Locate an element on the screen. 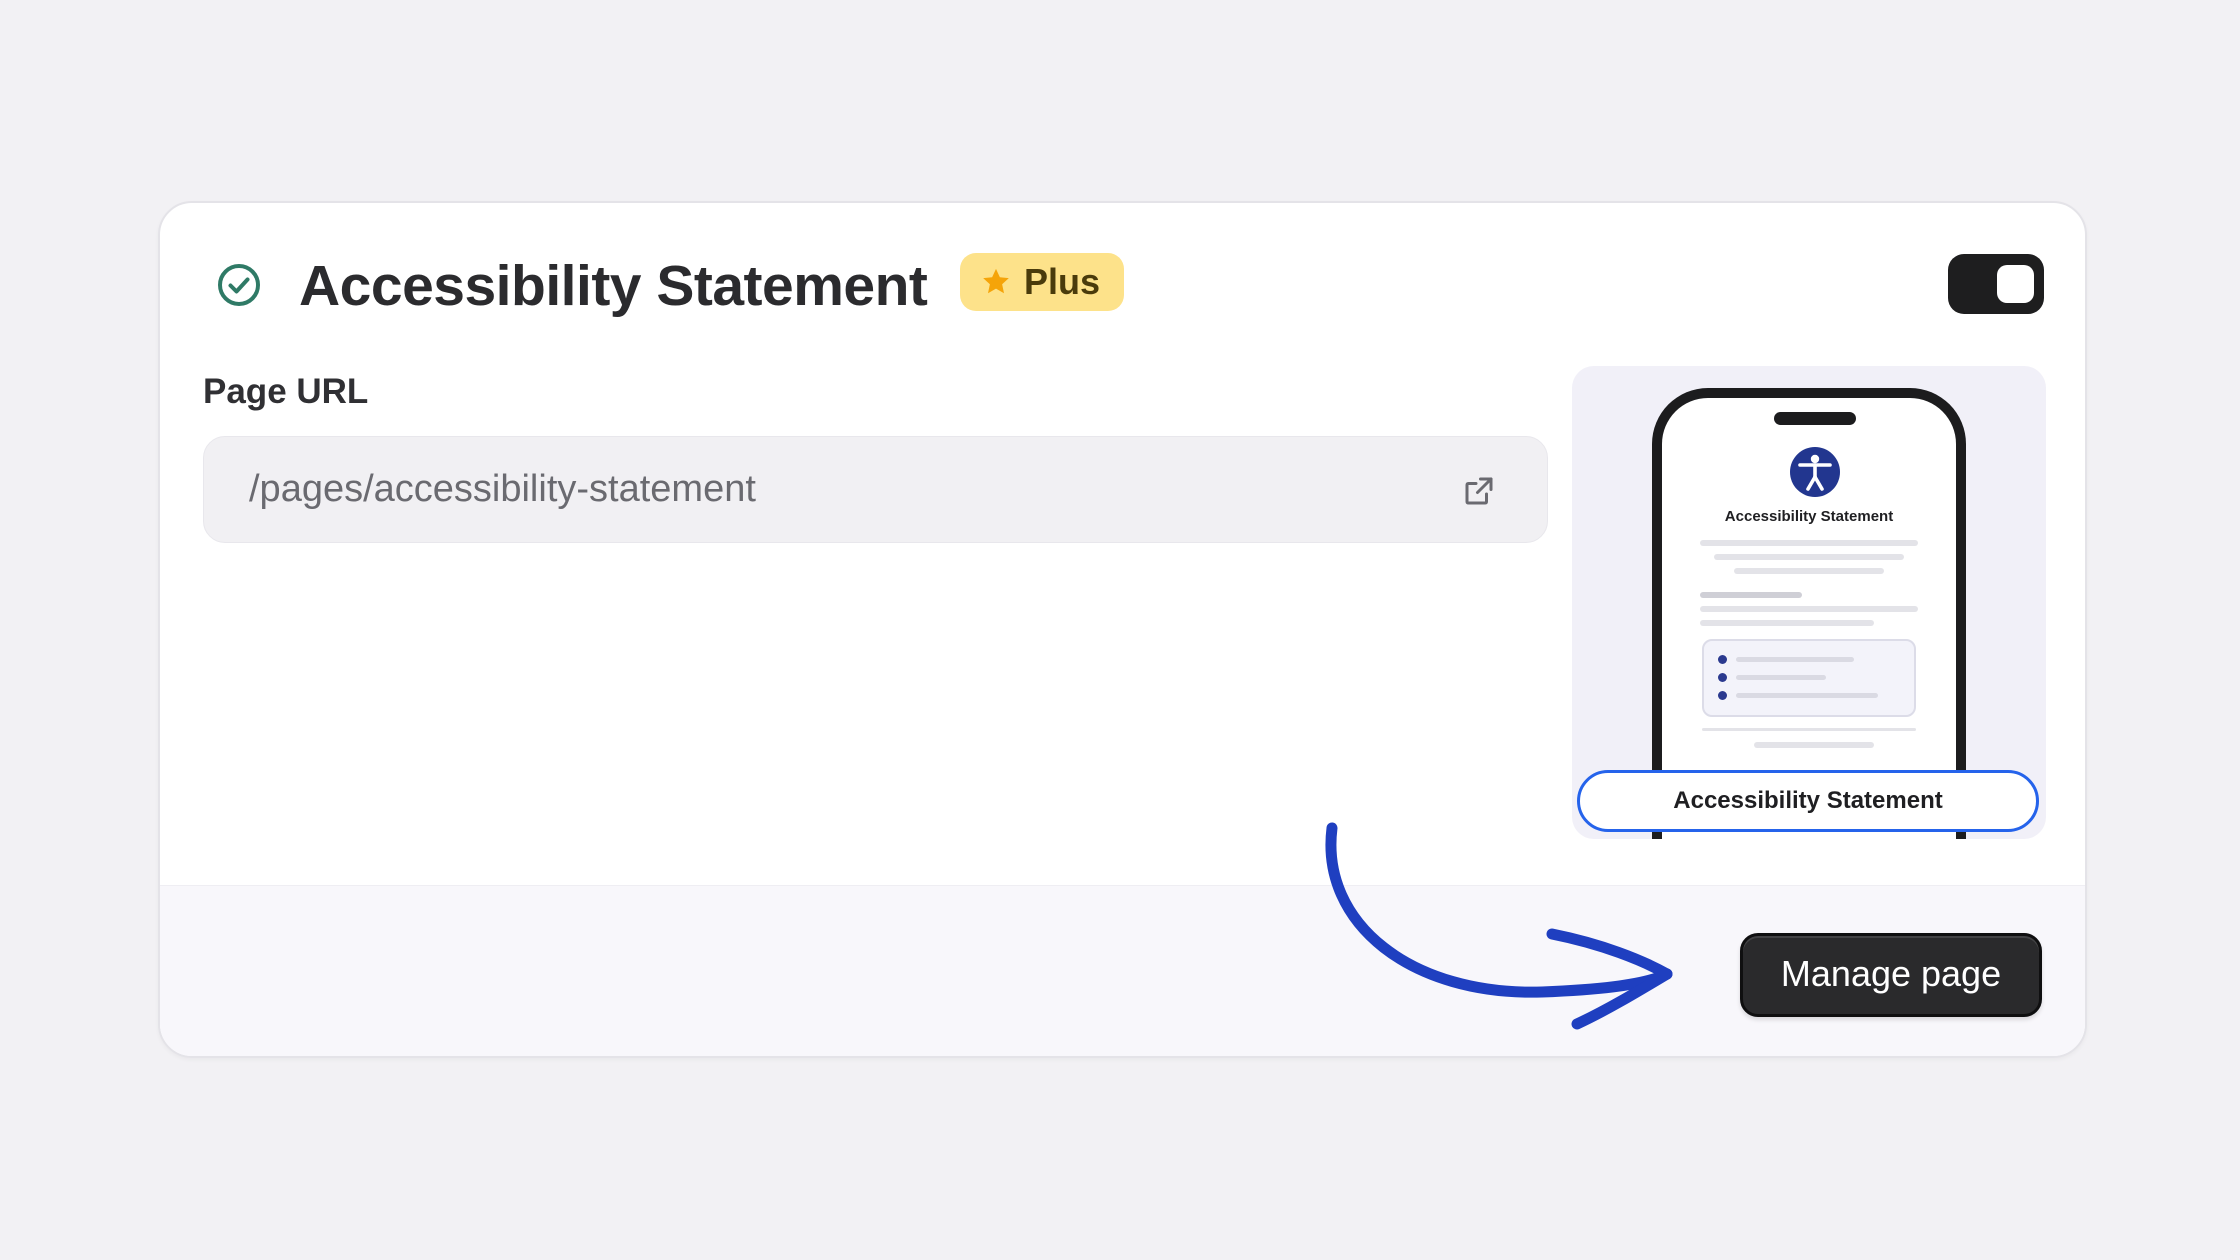 The image size is (2240, 1260). page-url-value: /pages/accessibility-statement is located at coordinates (502, 489).